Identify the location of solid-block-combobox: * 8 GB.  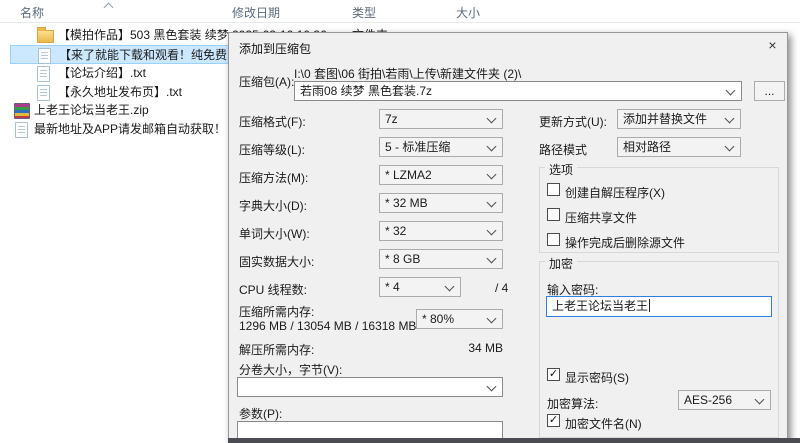
(441, 259).